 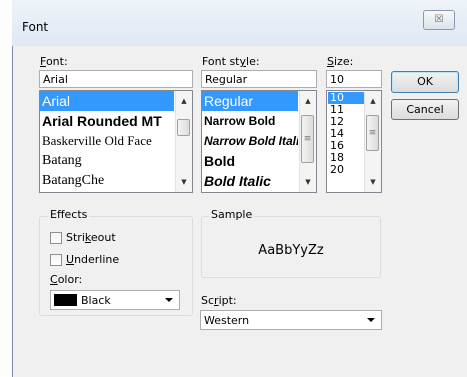 I want to click on size-list-scrollbar: ▲ ≡ ▼, so click(x=372, y=141).